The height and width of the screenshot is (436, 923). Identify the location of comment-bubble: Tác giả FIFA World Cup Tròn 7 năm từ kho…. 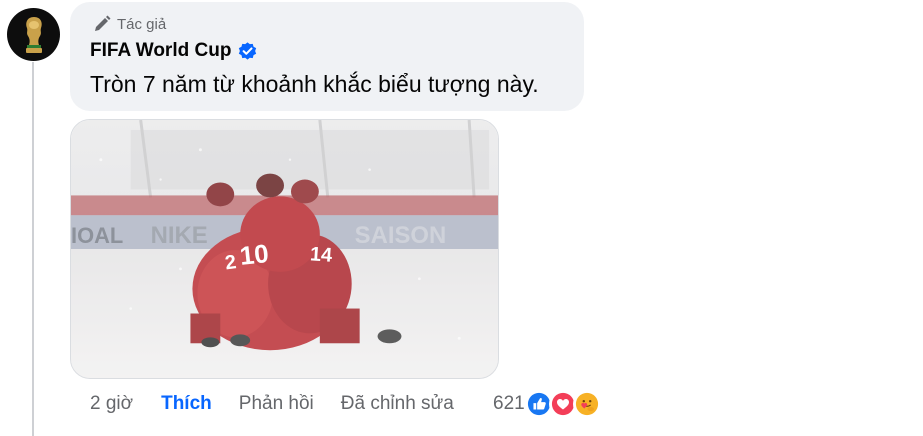
(327, 56).